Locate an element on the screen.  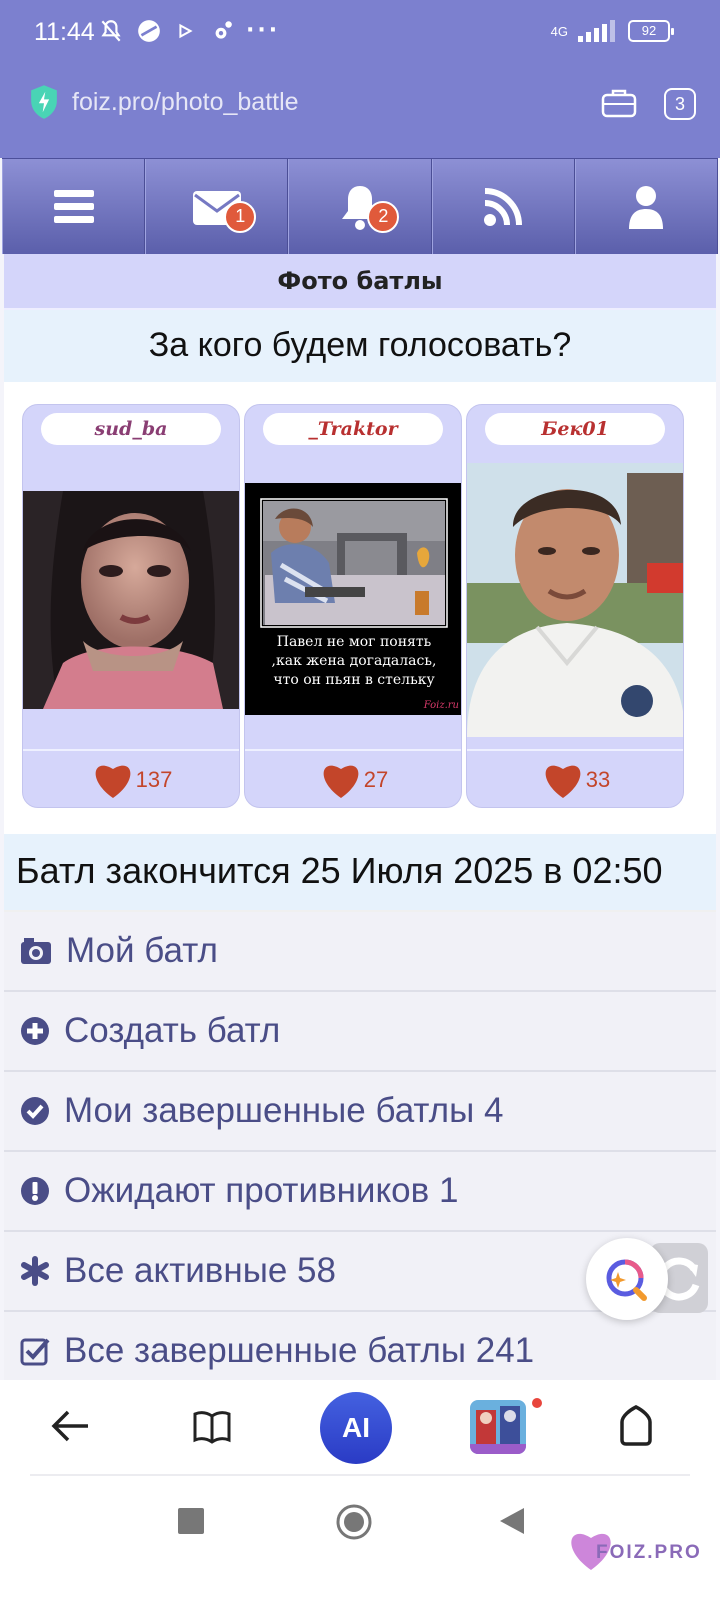
card-username: Бек01 is located at coordinates (575, 429).